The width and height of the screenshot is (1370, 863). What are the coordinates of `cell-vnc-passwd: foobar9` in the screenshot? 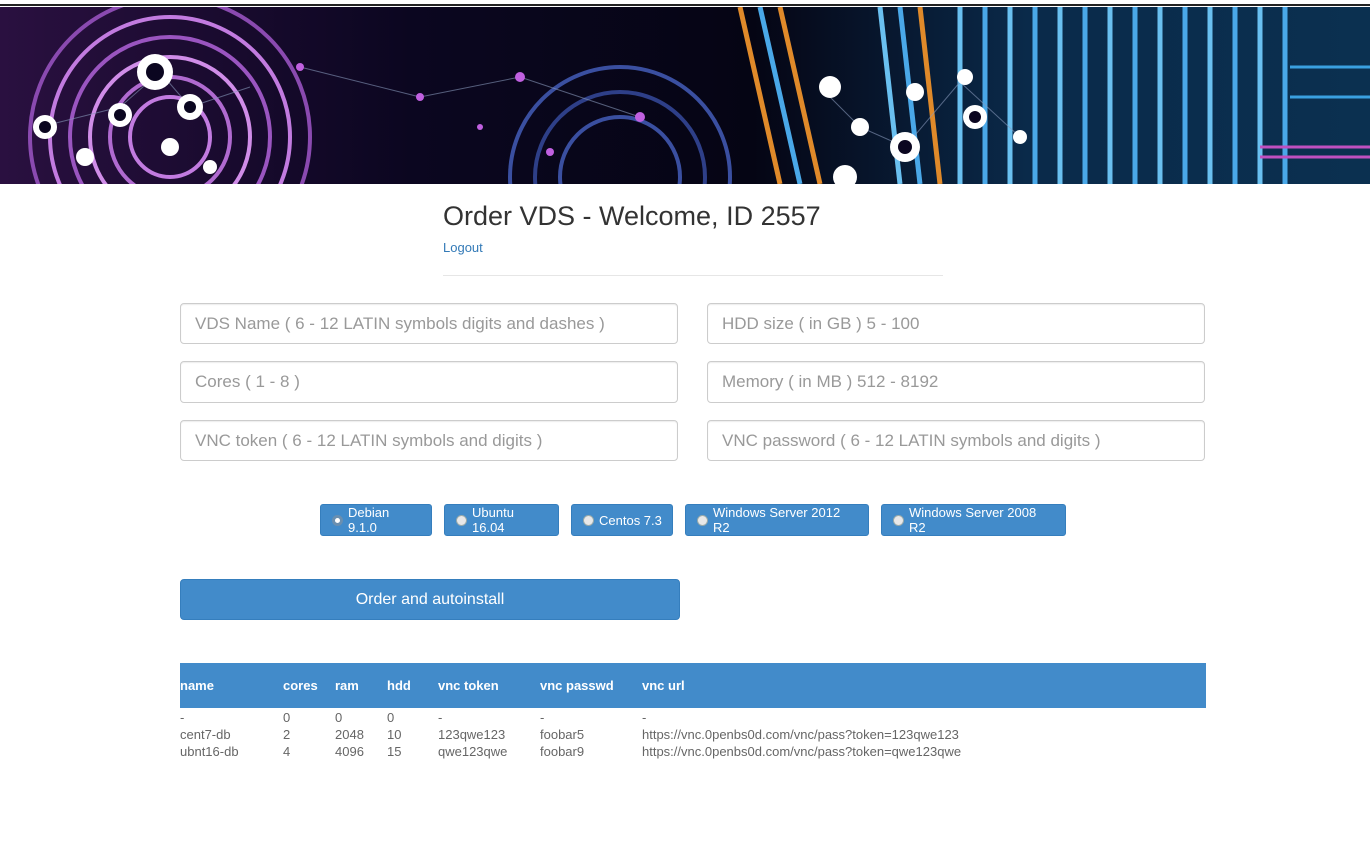 It's located at (562, 751).